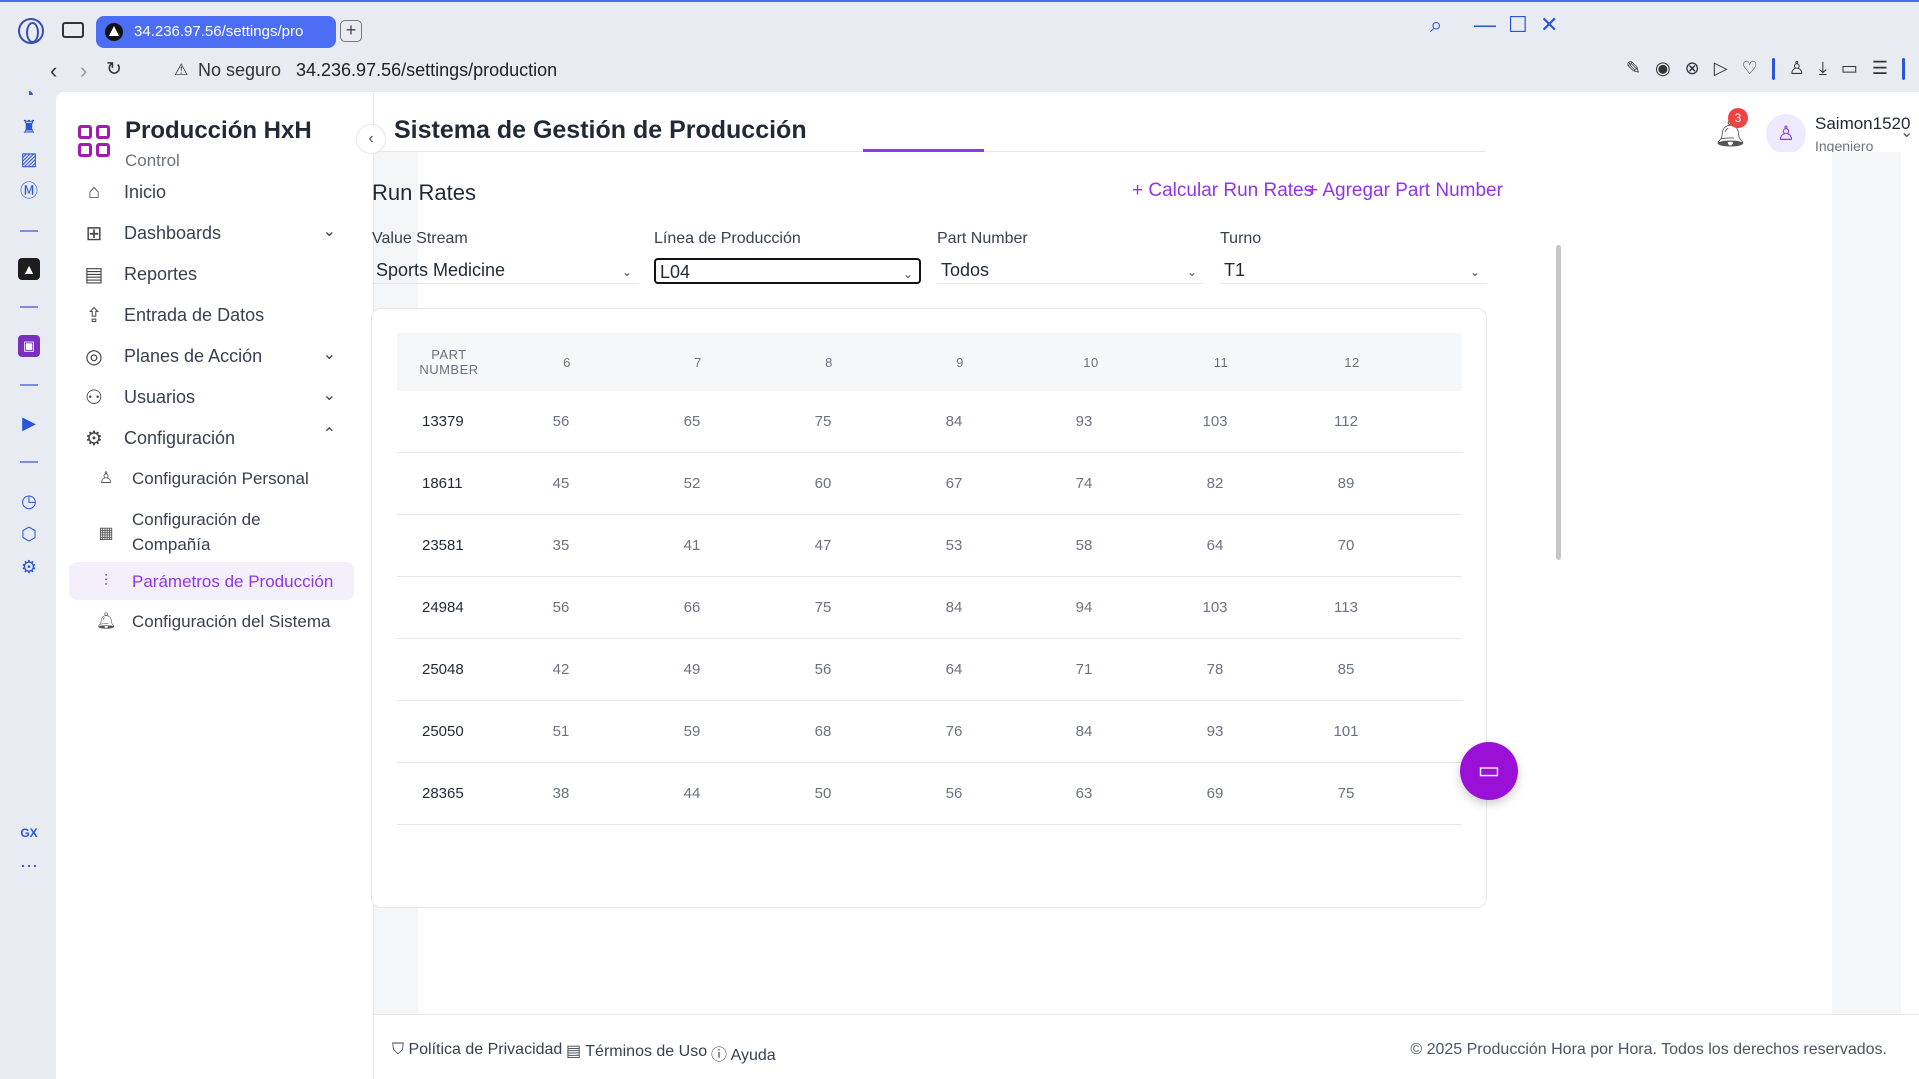 This screenshot has height=1079, width=1919. I want to click on back-button: ‹, so click(53, 71).